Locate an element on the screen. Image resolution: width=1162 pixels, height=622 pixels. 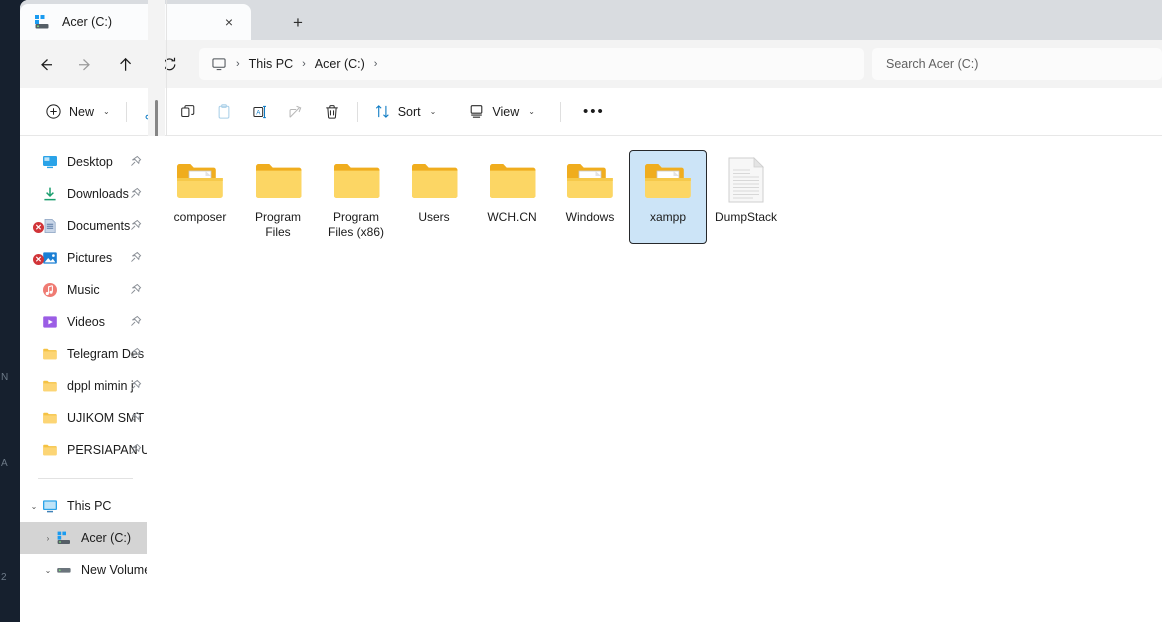
svg-text: A is located at coordinates (258, 112).